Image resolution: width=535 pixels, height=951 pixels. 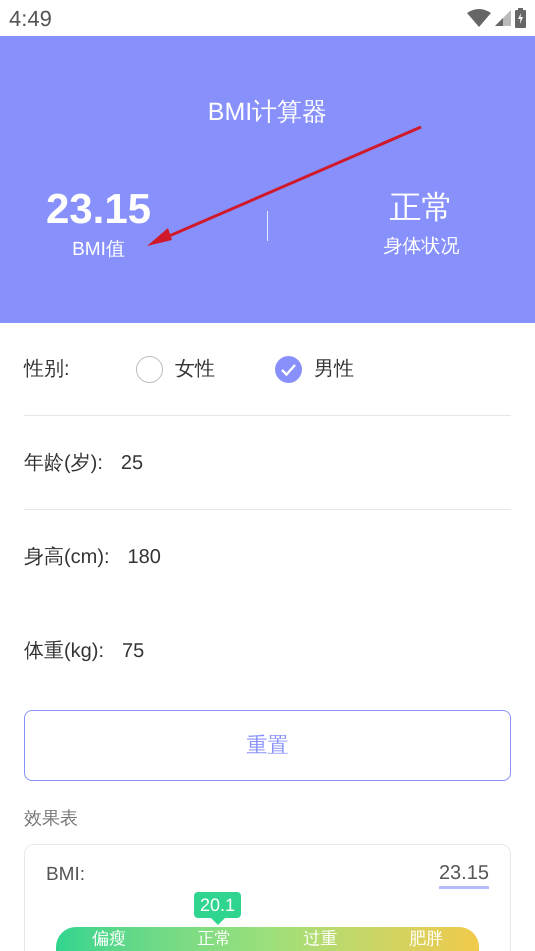 I want to click on bmi-value: 23.15, so click(x=99, y=209).